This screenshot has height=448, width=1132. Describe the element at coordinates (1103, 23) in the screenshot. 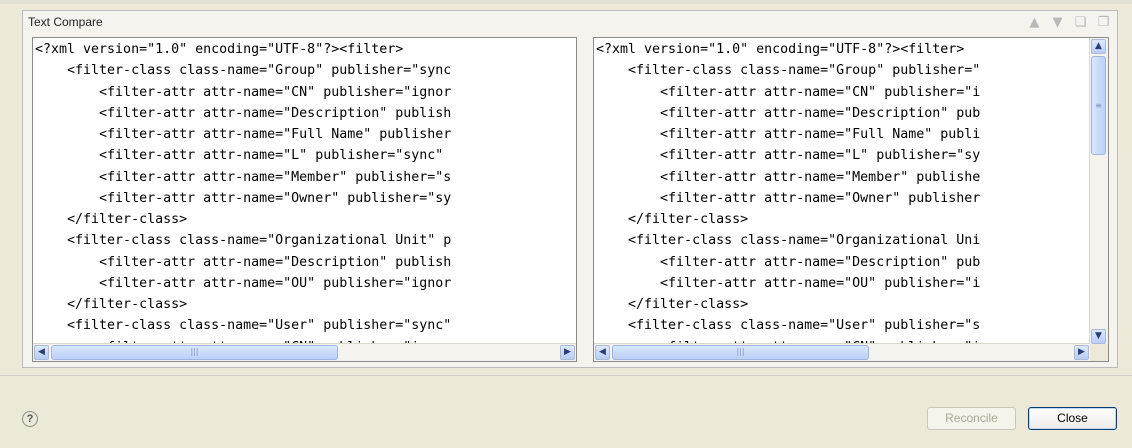

I see `copy-all-right-icon: ❐` at that location.